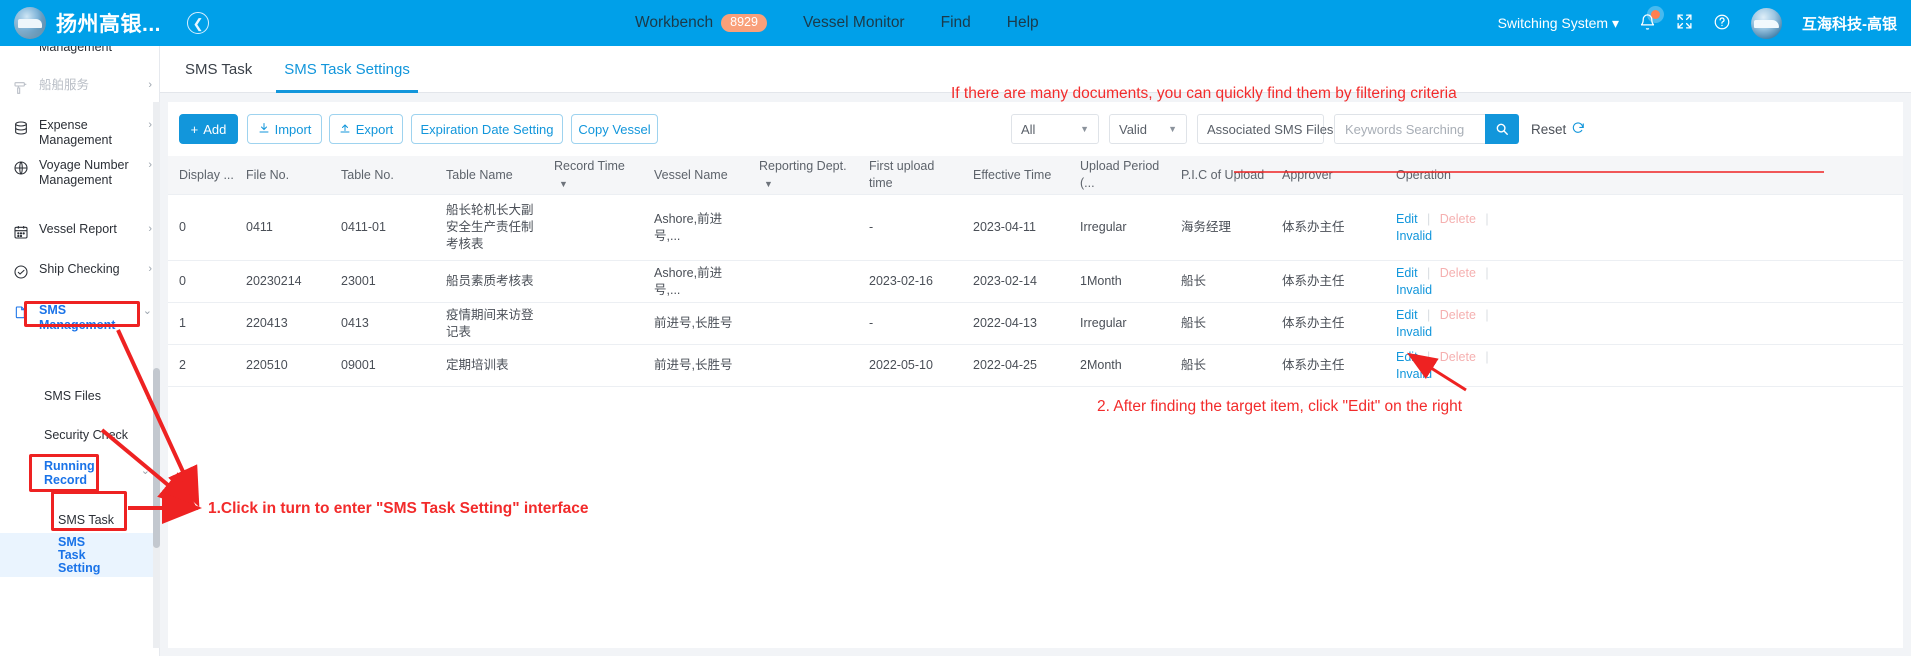  I want to click on top-right-actions: Switching System ▾ 互海科技-高银, so click(1697, 23).